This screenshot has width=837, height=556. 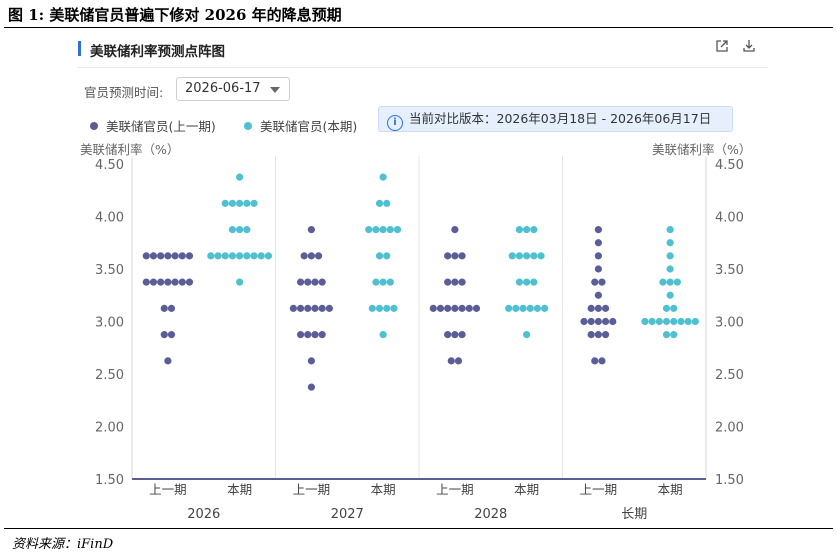 What do you see at coordinates (109, 218) in the screenshot?
I see `y-tick-label-left: 4.00` at bounding box center [109, 218].